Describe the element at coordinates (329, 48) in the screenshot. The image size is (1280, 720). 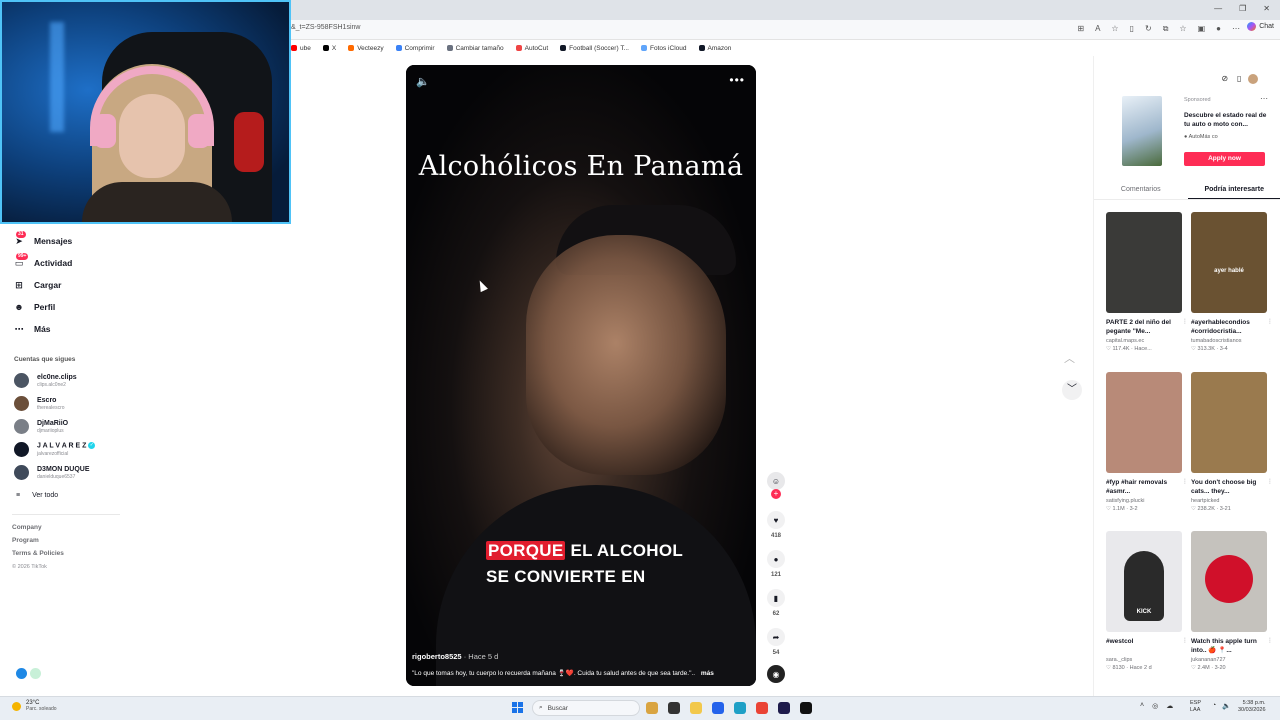
I see `bookmark-item: X` at that location.